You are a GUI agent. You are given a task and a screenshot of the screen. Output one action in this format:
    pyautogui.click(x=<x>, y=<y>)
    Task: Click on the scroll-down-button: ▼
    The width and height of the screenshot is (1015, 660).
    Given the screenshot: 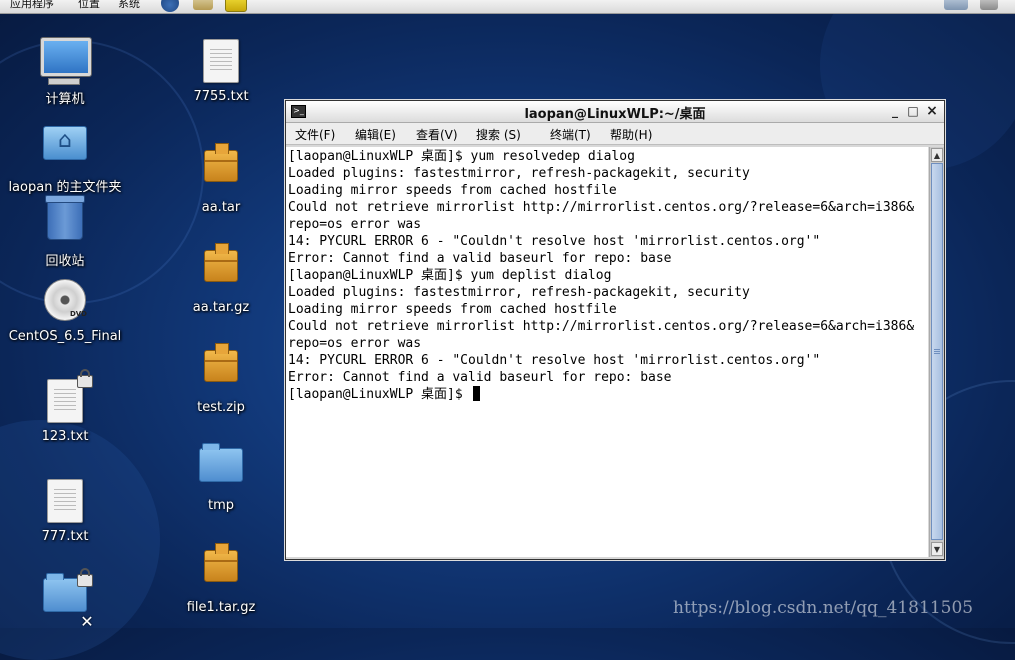 What is the action you would take?
    pyautogui.click(x=937, y=549)
    